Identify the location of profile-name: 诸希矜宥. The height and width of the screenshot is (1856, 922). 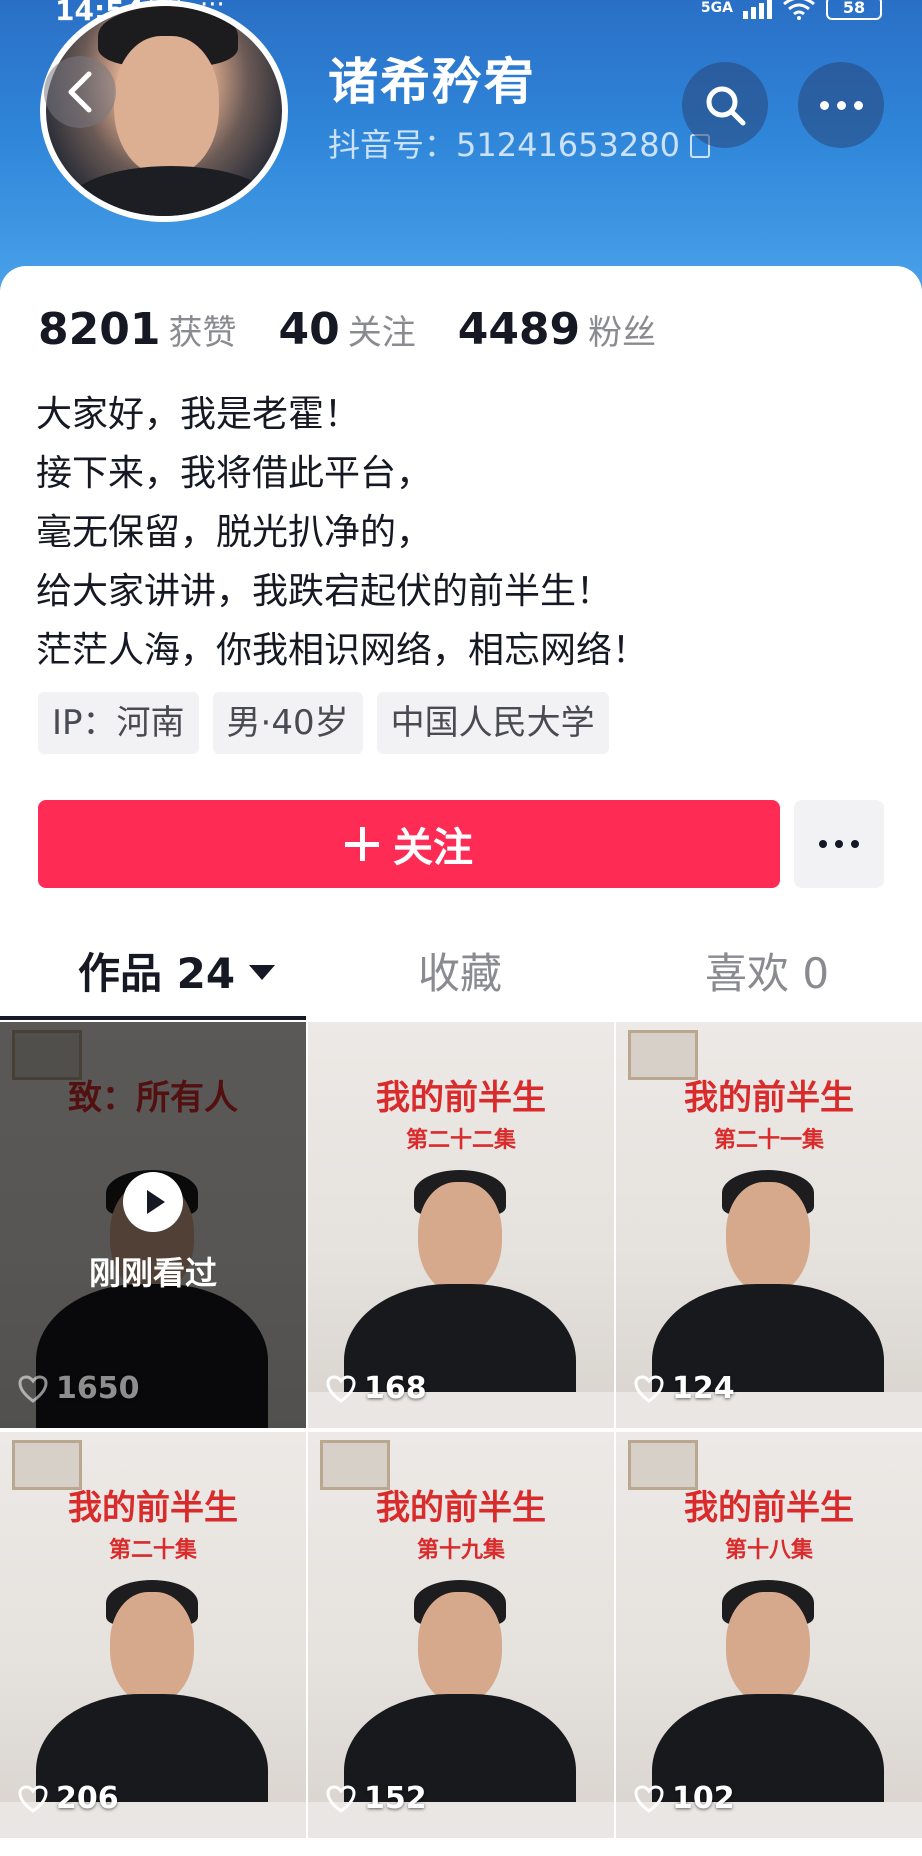
(432, 82).